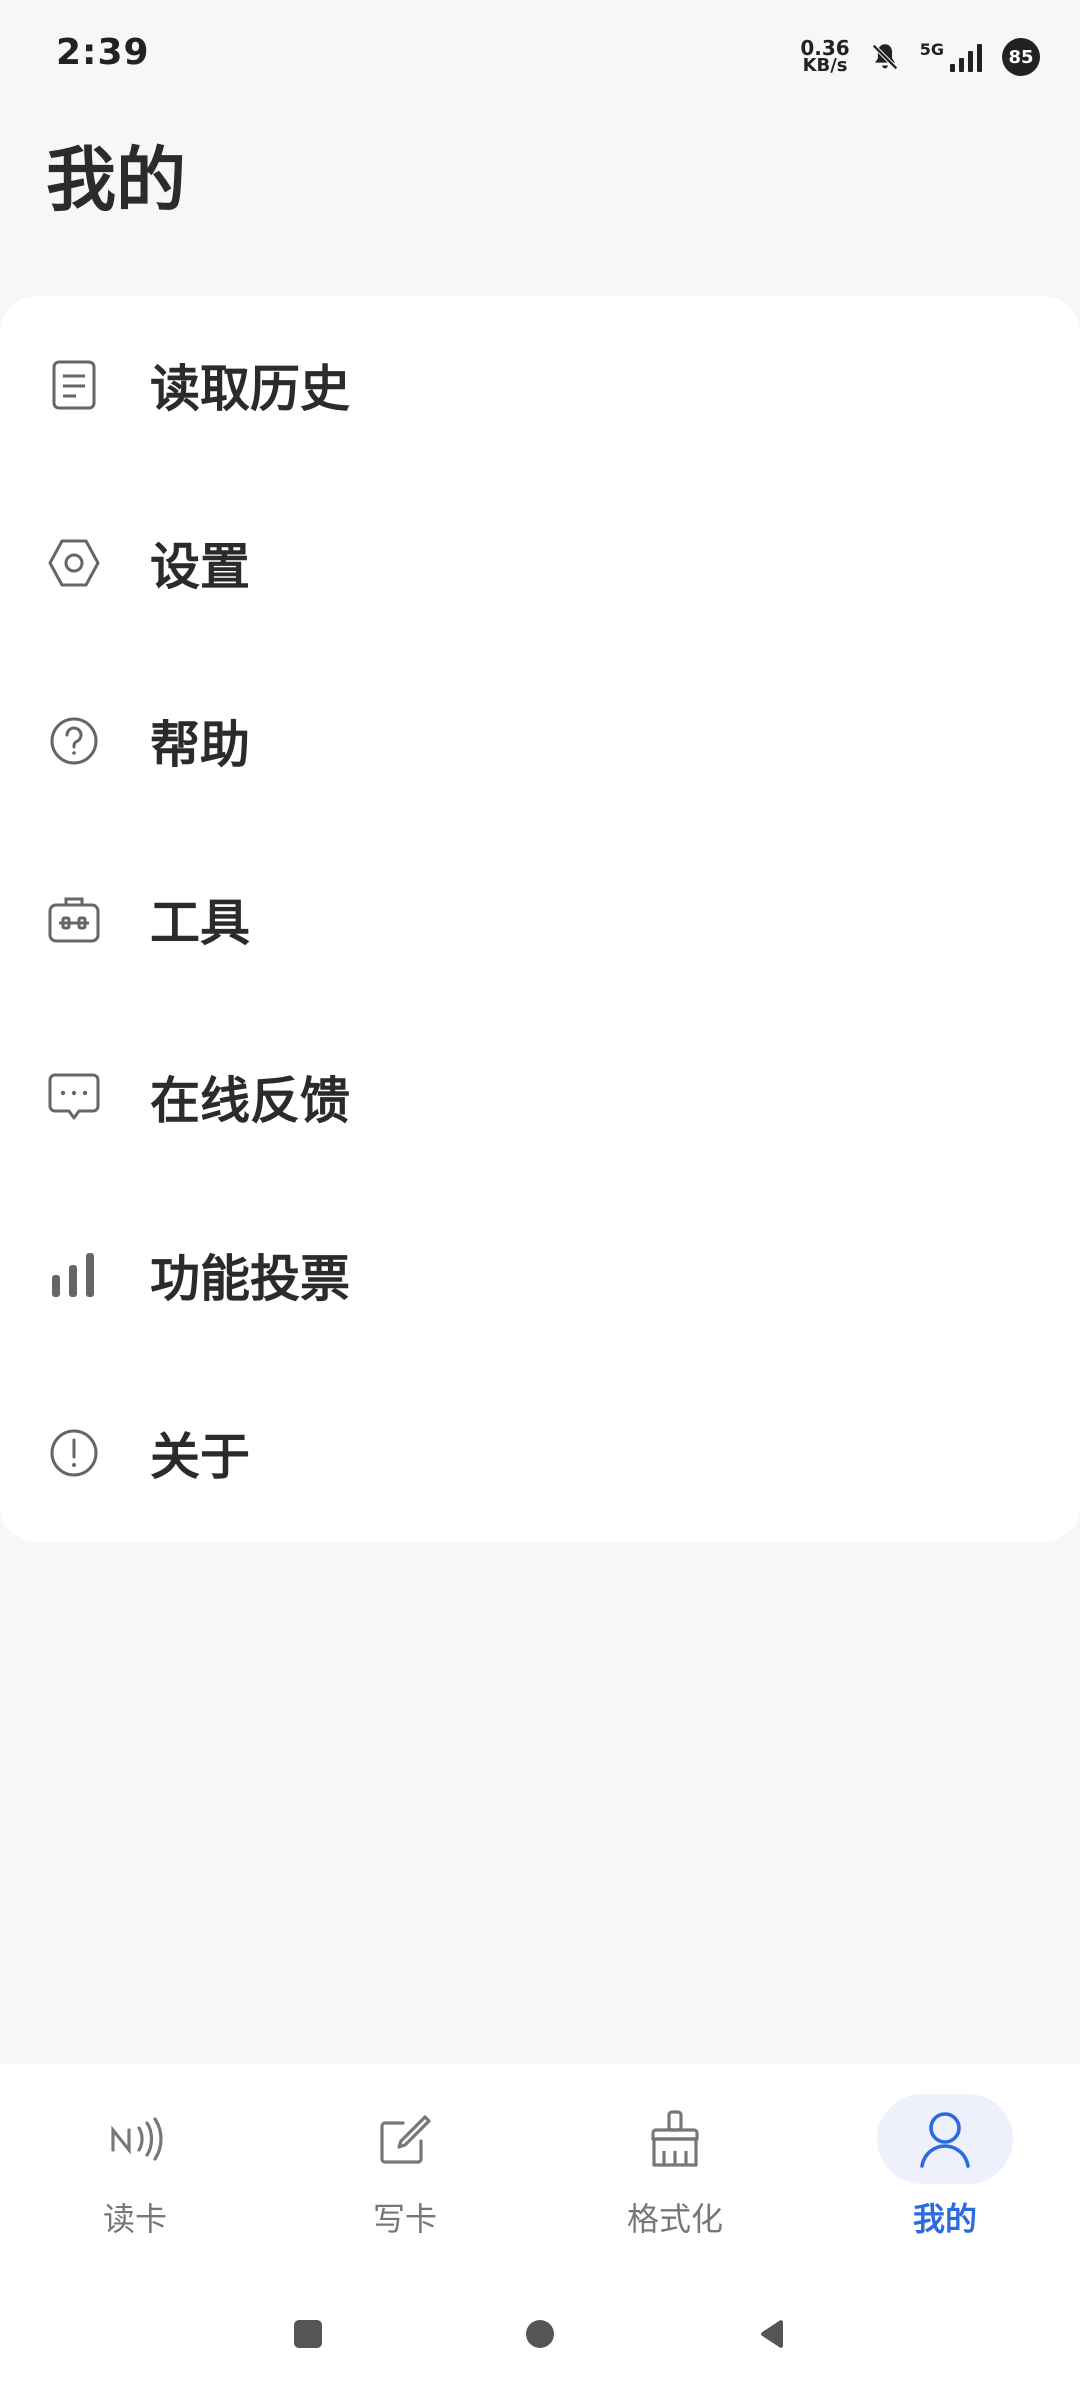 Image resolution: width=1080 pixels, height=2400 pixels. Describe the element at coordinates (74, 919) in the screenshot. I see `toolbox-icon` at that location.